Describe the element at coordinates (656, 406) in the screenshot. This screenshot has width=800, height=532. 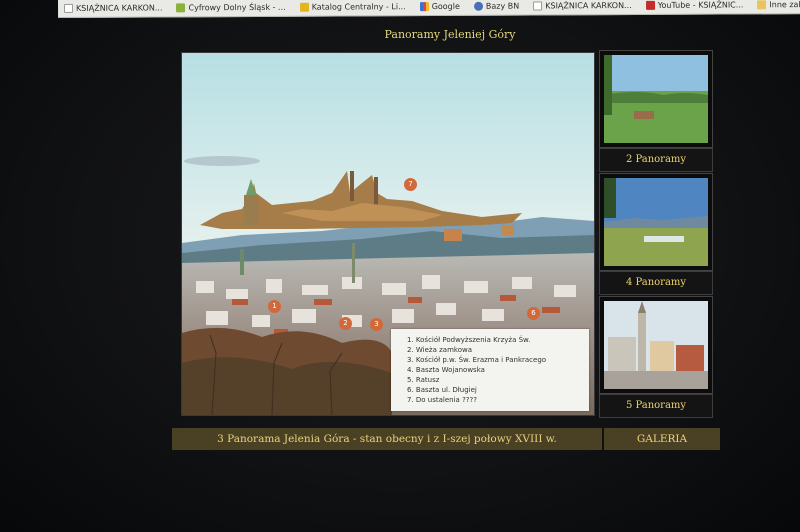
I see `thumbnail-label: 5 Panoramy` at that location.